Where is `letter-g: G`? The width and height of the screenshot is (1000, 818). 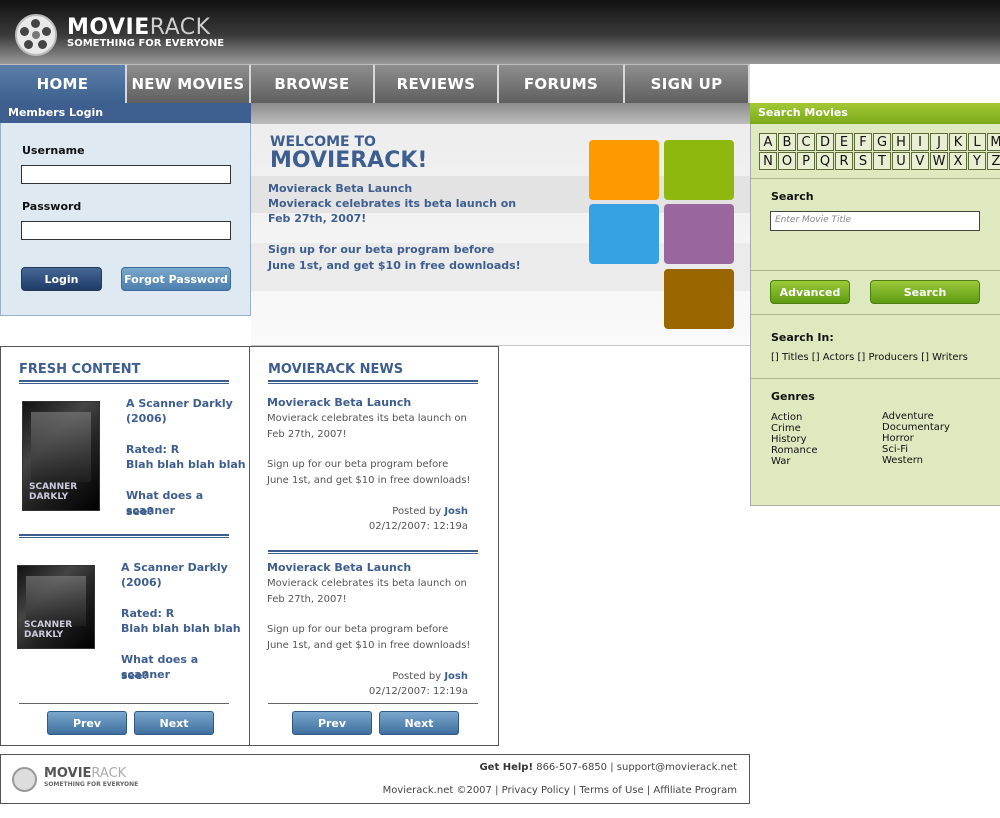
letter-g: G is located at coordinates (882, 142).